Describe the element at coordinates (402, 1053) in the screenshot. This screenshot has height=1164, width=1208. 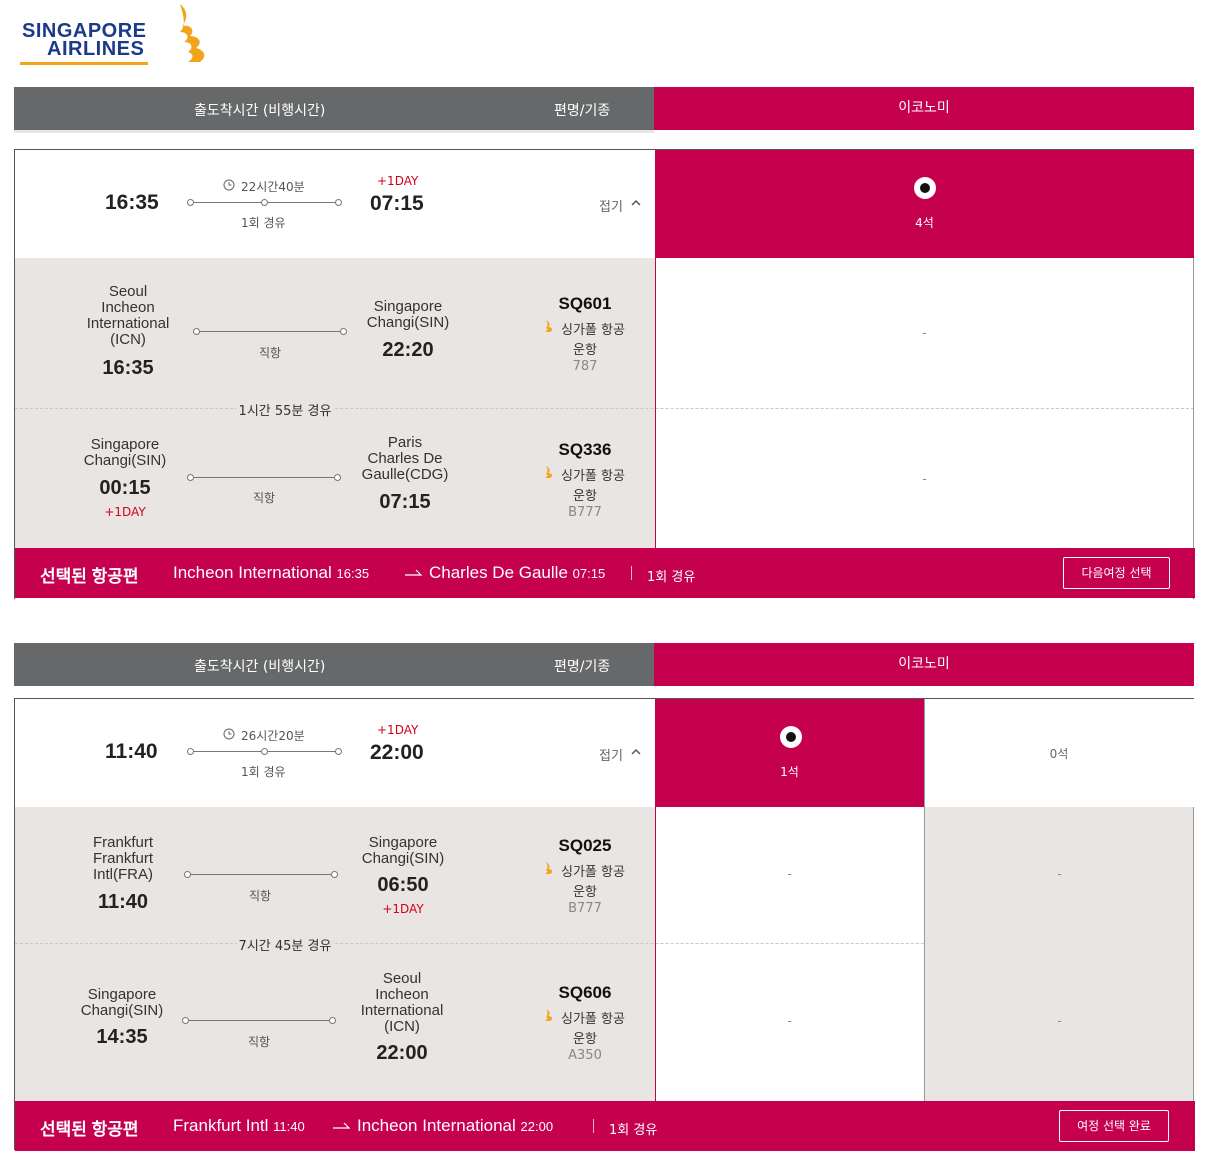
I see `segment2-arrival-time: 22:00` at that location.